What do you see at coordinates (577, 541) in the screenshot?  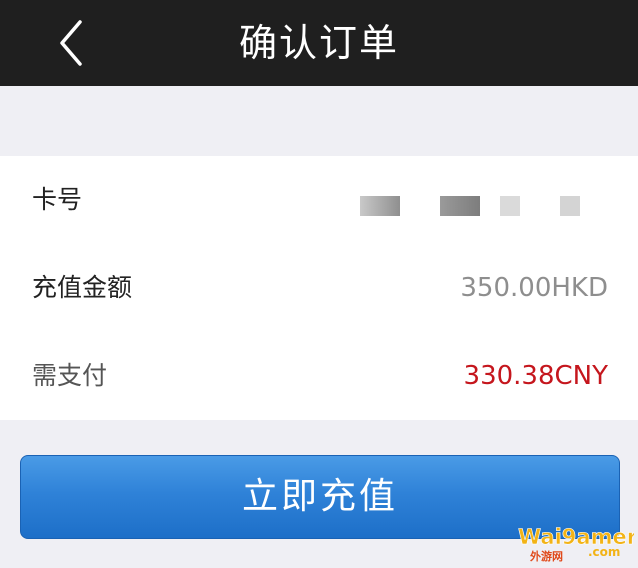 I see `site-watermark-logo: Wai9amer .com 外游网` at bounding box center [577, 541].